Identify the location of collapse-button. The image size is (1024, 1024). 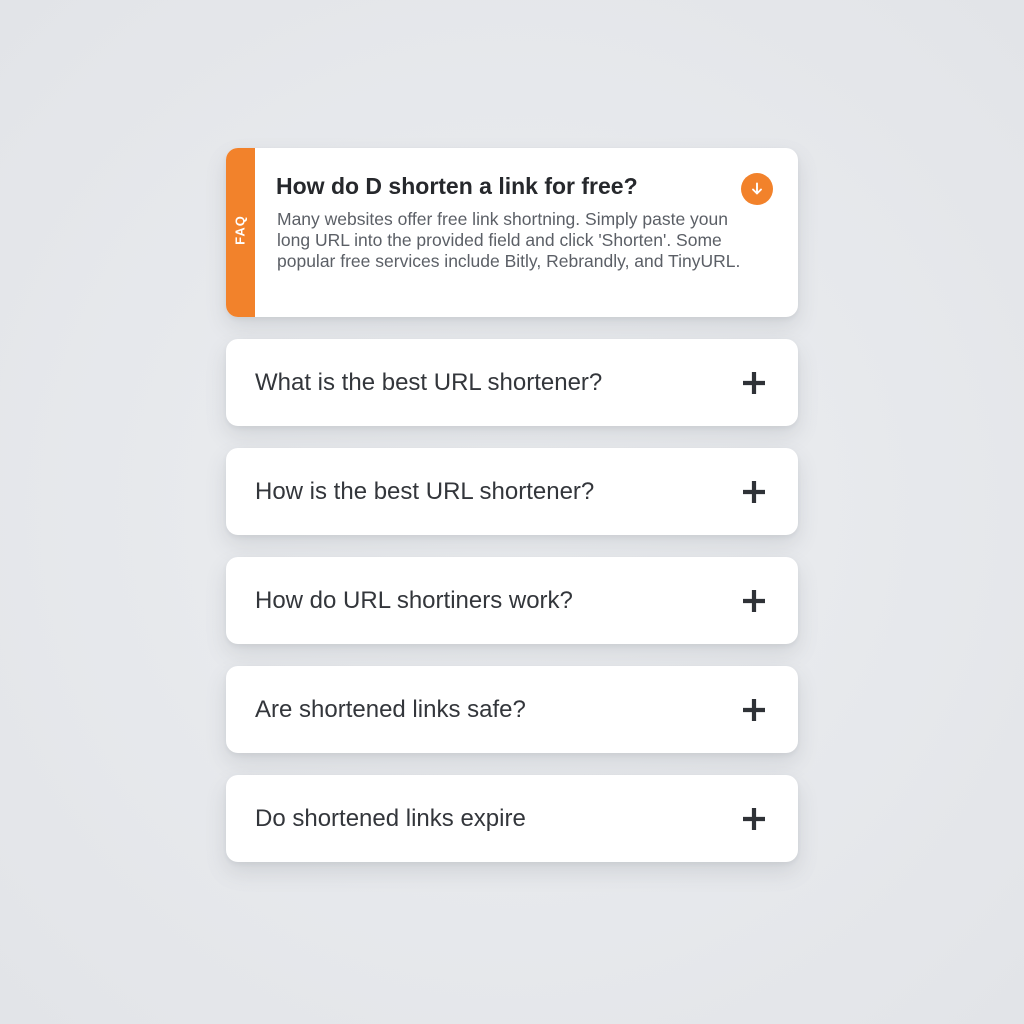
(757, 189).